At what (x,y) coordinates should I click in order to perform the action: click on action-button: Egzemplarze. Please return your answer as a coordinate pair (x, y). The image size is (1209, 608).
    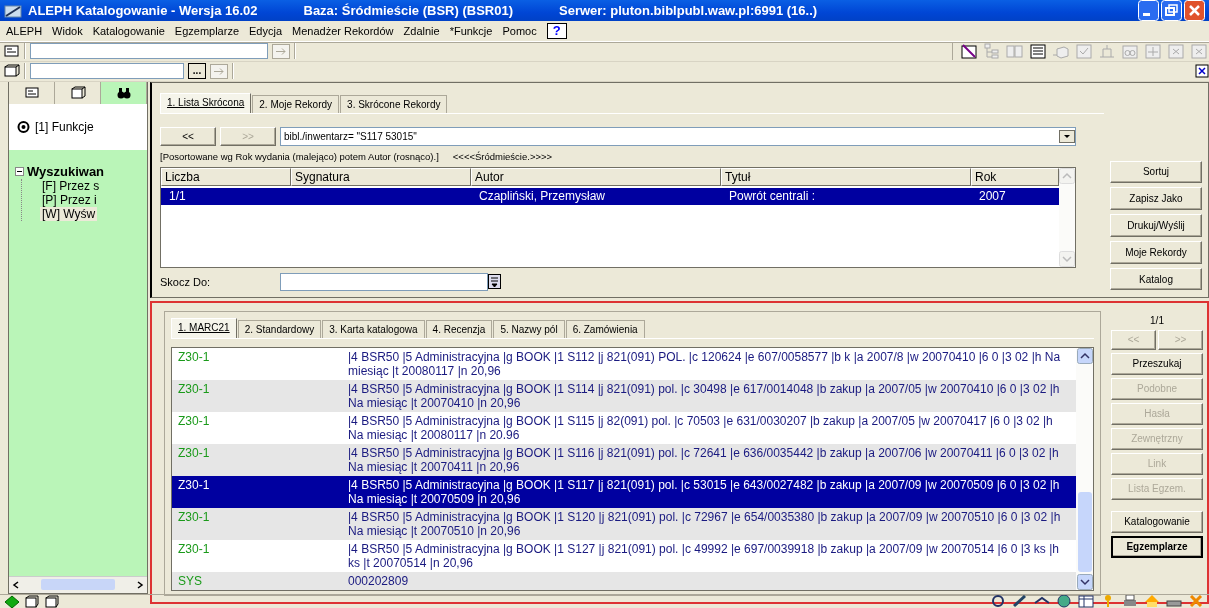
    Looking at the image, I should click on (1157, 546).